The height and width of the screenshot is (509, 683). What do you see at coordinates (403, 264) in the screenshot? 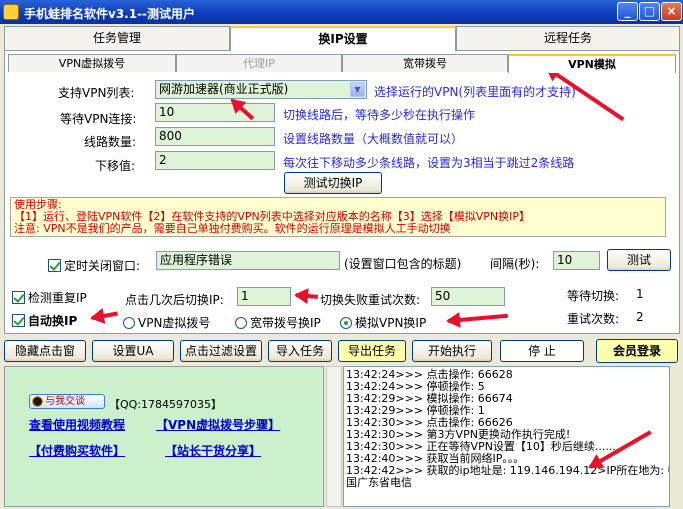
I see `timer-window-hint: (设置窗口包含的标题)` at bounding box center [403, 264].